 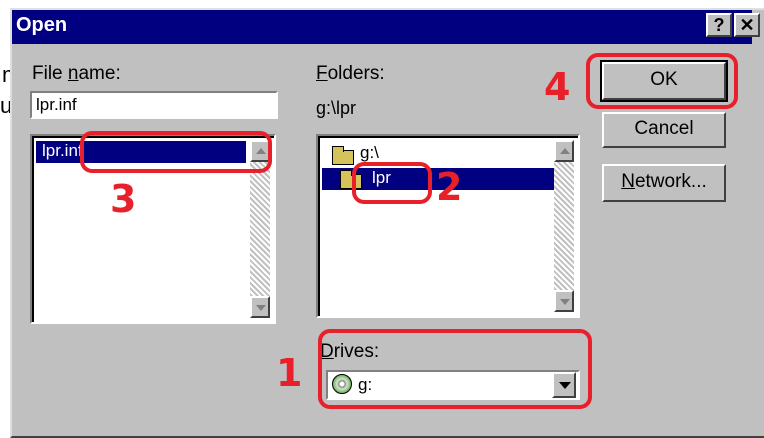 What do you see at coordinates (662, 81) in the screenshot?
I see `highlight-ok-button` at bounding box center [662, 81].